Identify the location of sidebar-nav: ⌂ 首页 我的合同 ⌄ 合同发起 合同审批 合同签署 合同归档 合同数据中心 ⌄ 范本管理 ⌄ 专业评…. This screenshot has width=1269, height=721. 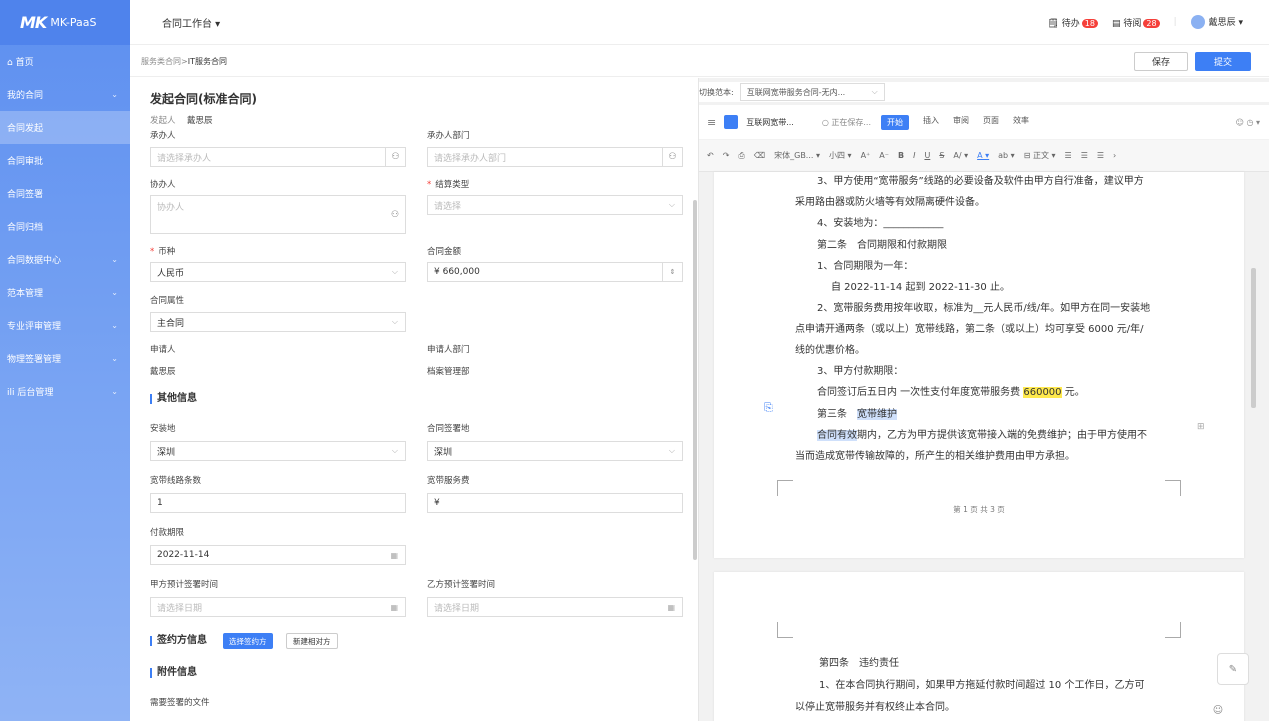
(65, 226).